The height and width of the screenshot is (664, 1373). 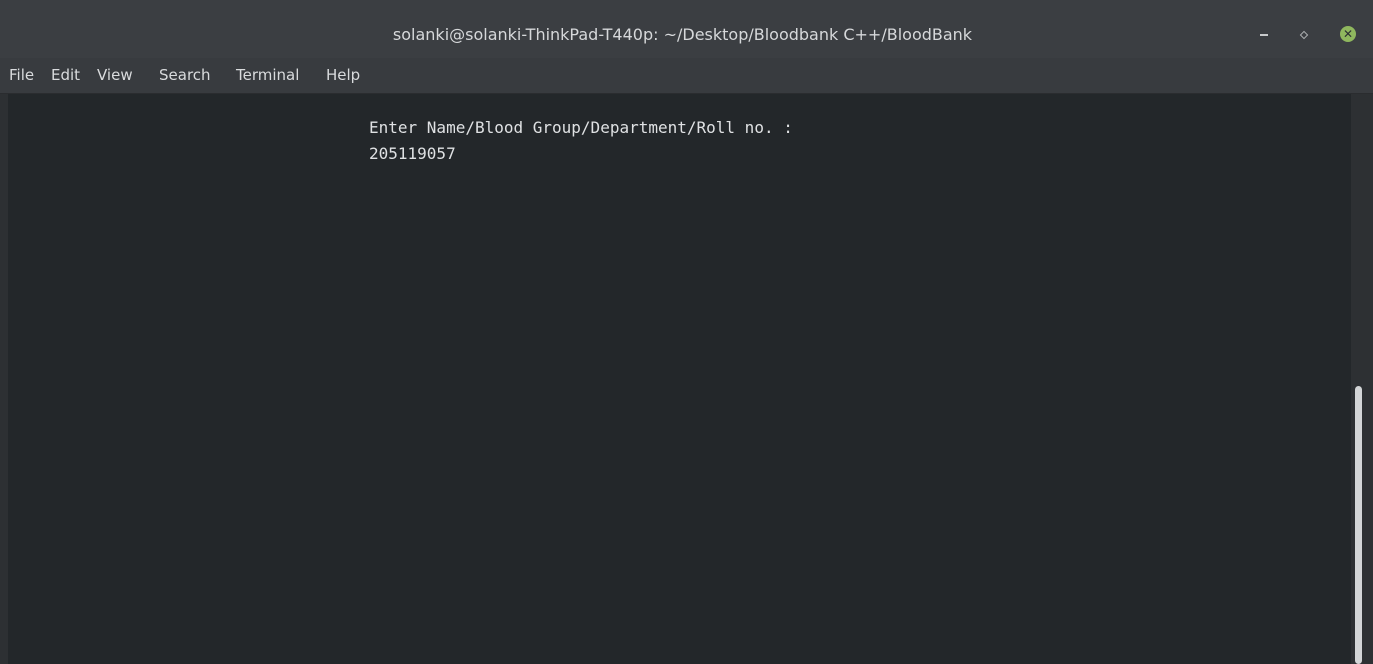 I want to click on menu-help: Help, so click(x=343, y=75).